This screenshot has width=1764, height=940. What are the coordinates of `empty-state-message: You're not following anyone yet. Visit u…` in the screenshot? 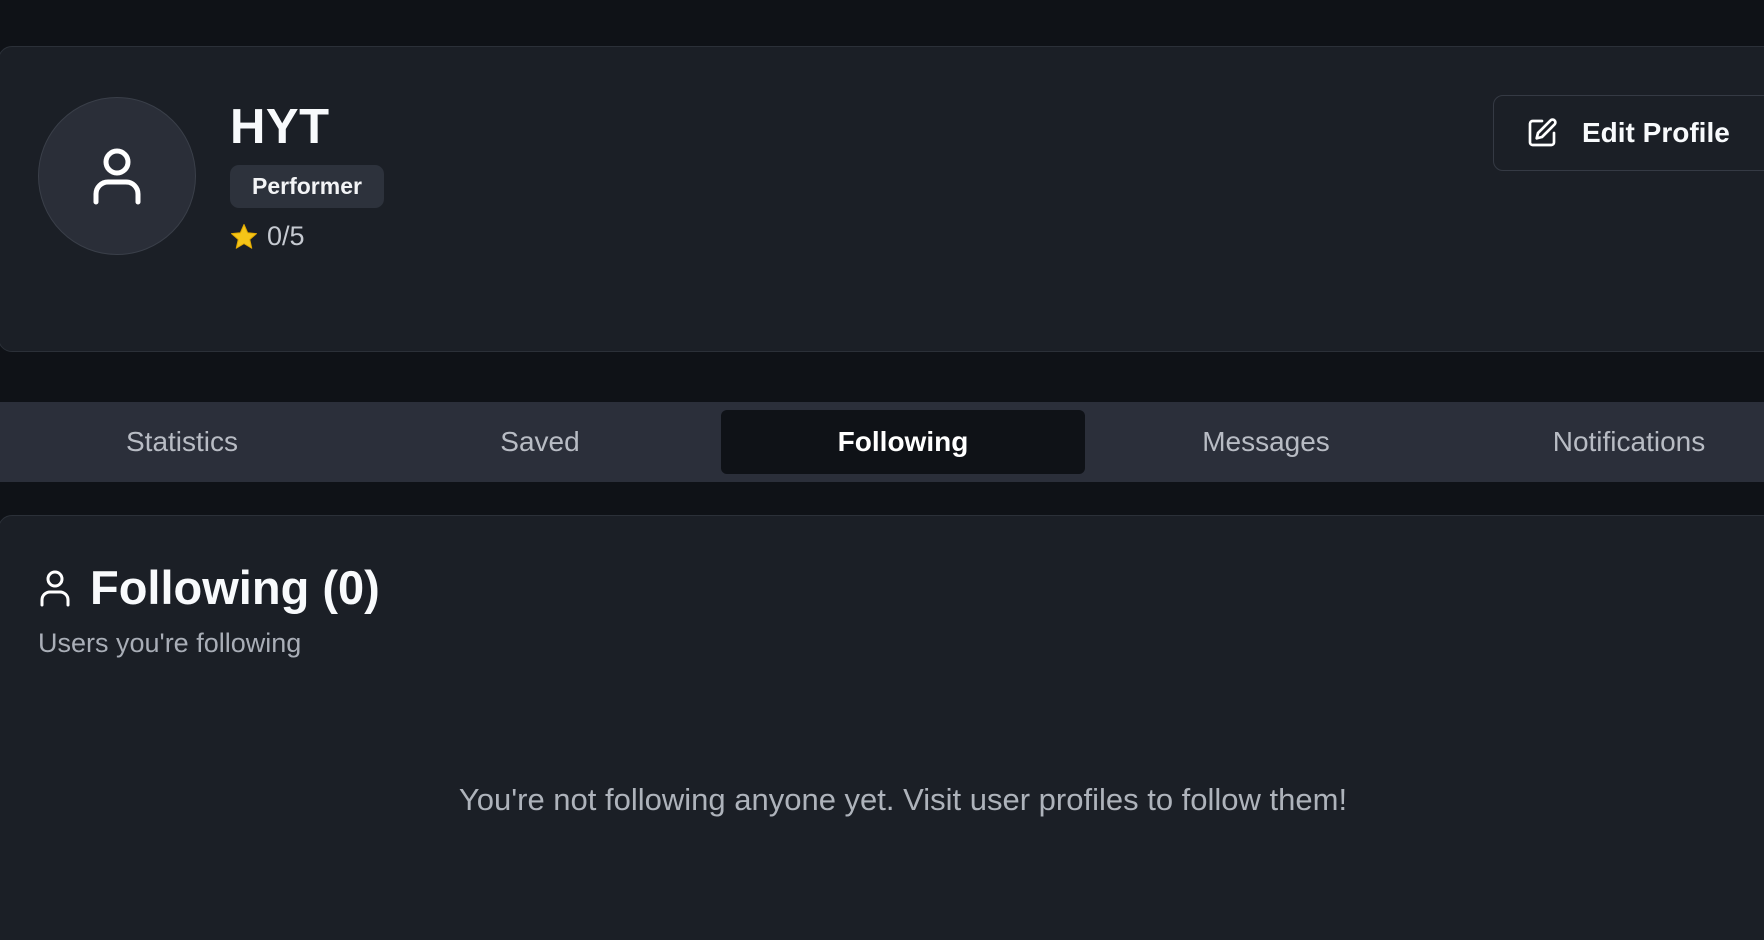 It's located at (903, 799).